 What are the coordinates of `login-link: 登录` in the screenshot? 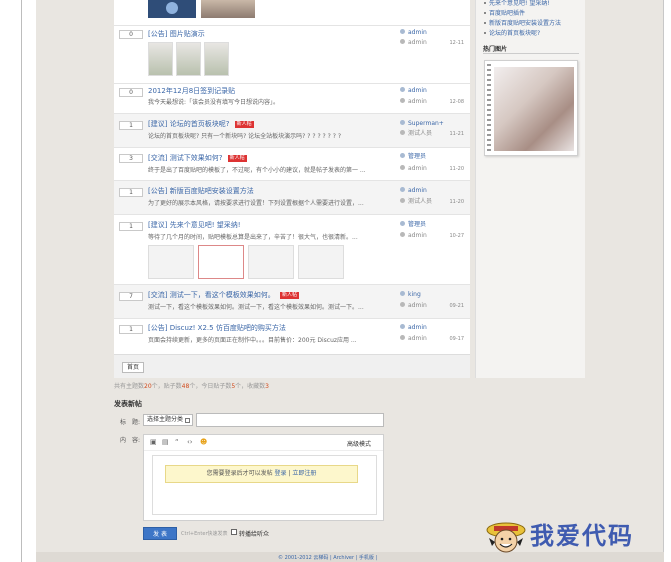 It's located at (281, 473).